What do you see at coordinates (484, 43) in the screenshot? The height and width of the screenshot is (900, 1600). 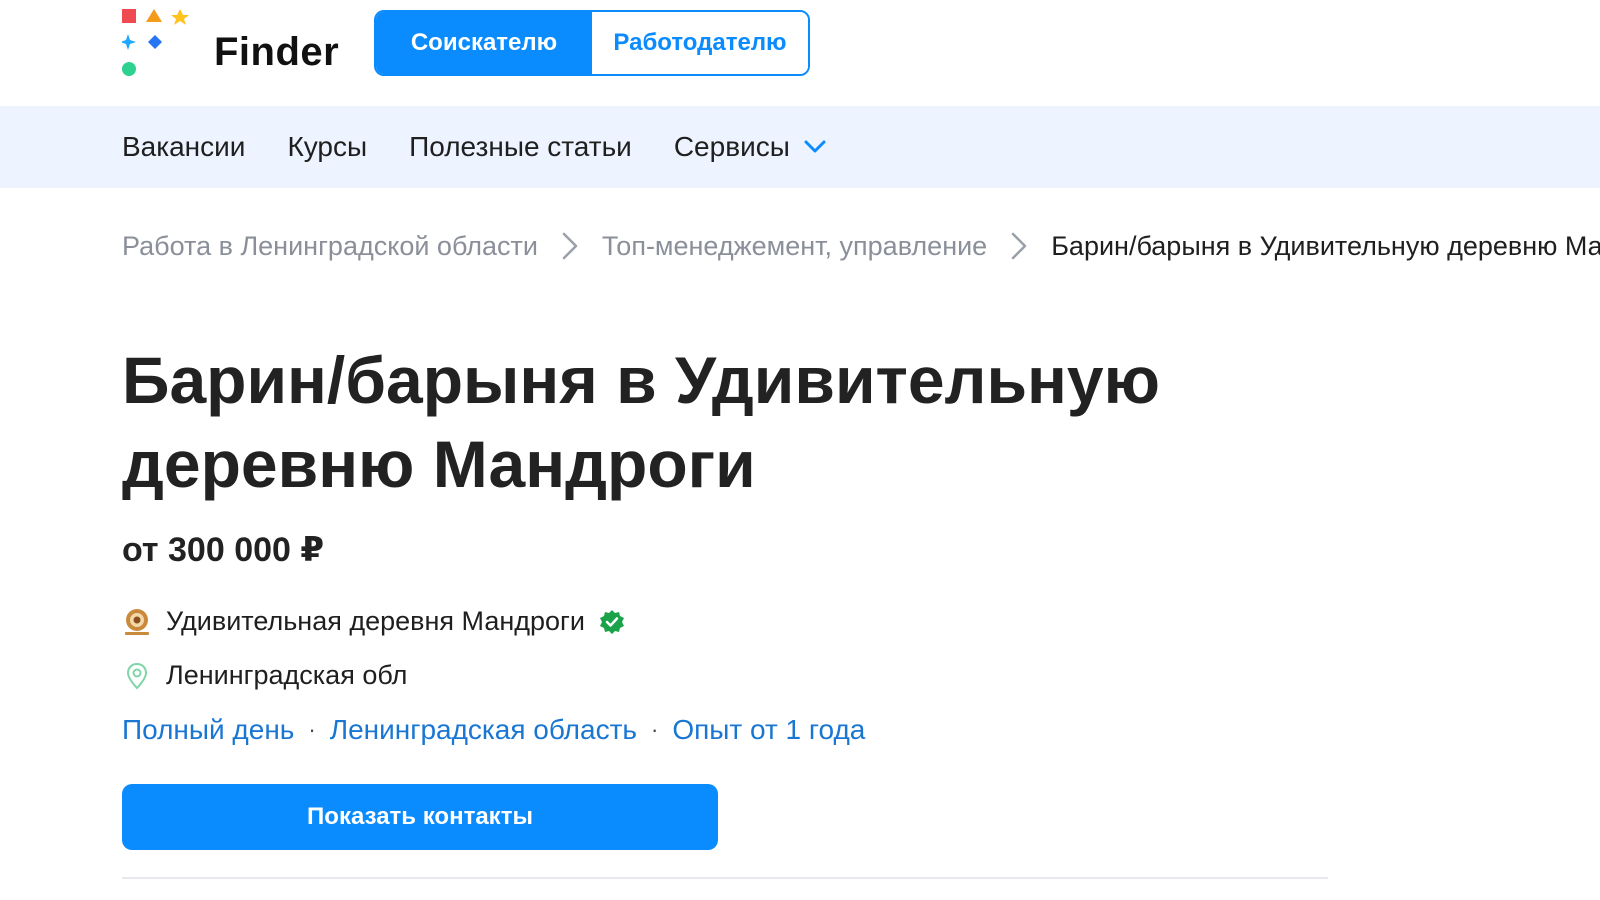 I see `tab-job-seeker: Соискателю` at bounding box center [484, 43].